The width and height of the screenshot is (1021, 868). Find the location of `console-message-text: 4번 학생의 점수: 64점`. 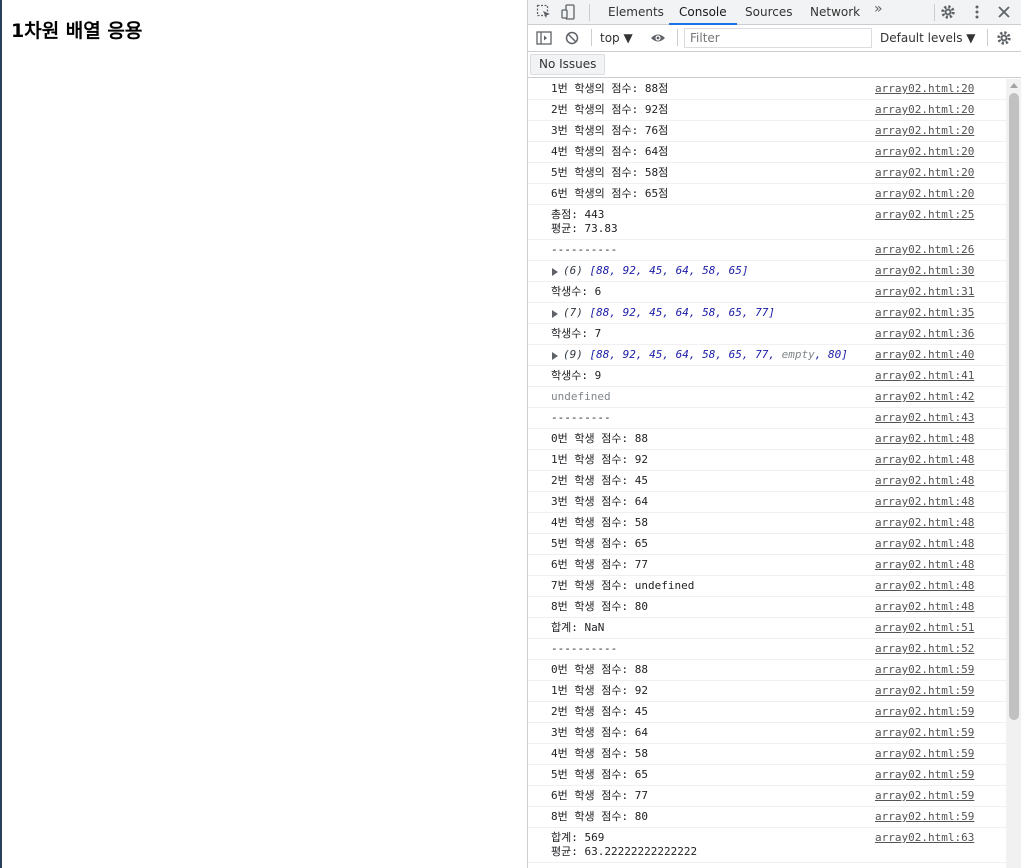

console-message-text: 4번 학생의 점수: 64점 is located at coordinates (610, 151).